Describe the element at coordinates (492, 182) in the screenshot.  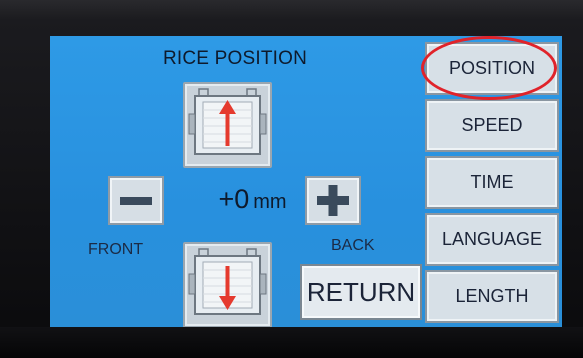
I see `menu-button-time: TIME` at that location.